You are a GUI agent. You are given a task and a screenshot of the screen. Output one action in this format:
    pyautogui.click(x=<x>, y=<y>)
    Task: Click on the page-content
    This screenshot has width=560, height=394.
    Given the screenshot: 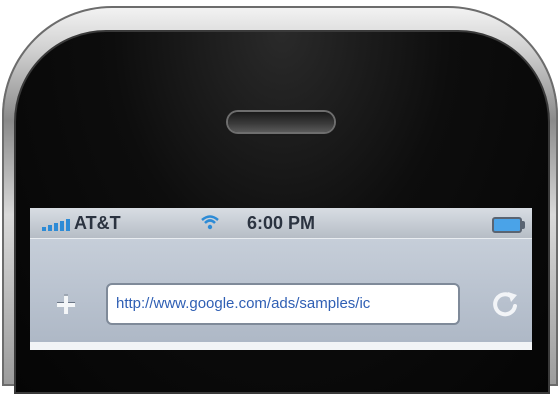 What is the action you would take?
    pyautogui.click(x=281, y=346)
    